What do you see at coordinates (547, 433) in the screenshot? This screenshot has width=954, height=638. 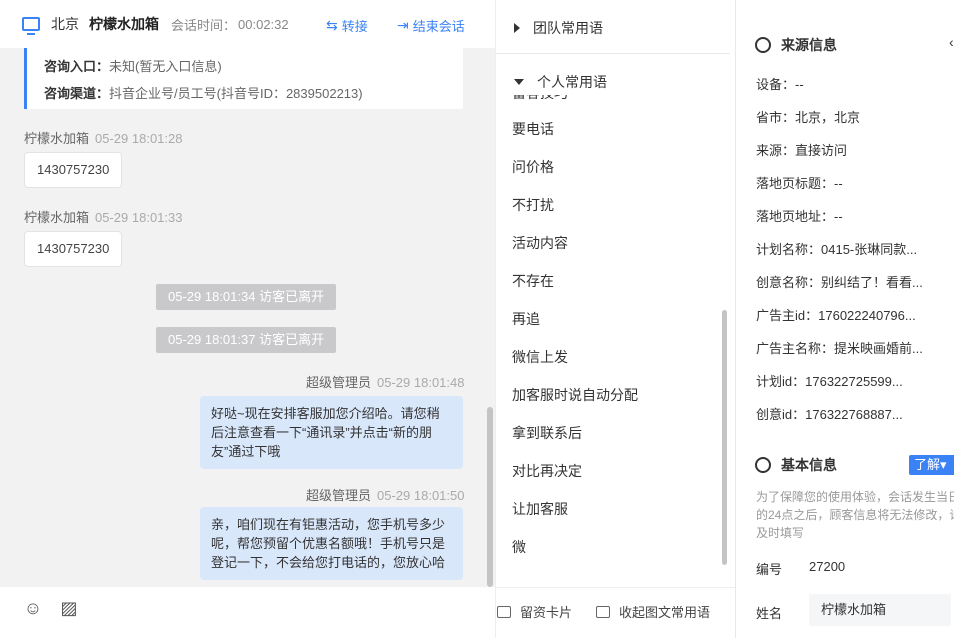 I see `phrase-item: 拿到联系后` at bounding box center [547, 433].